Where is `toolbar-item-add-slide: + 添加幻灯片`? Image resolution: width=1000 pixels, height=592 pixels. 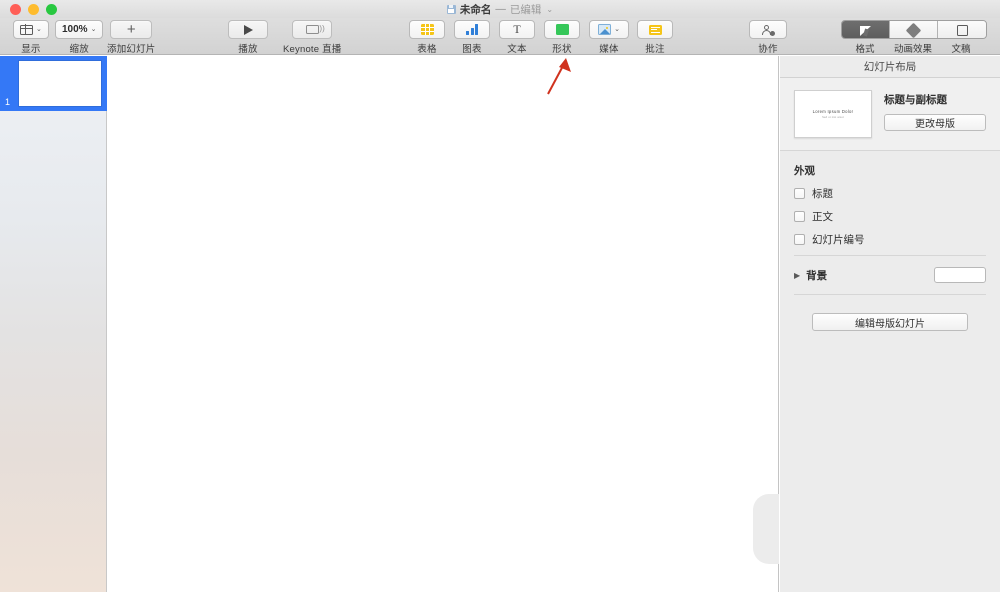
toolbar-item-add-slide: + 添加幻灯片 is located at coordinates (131, 37).